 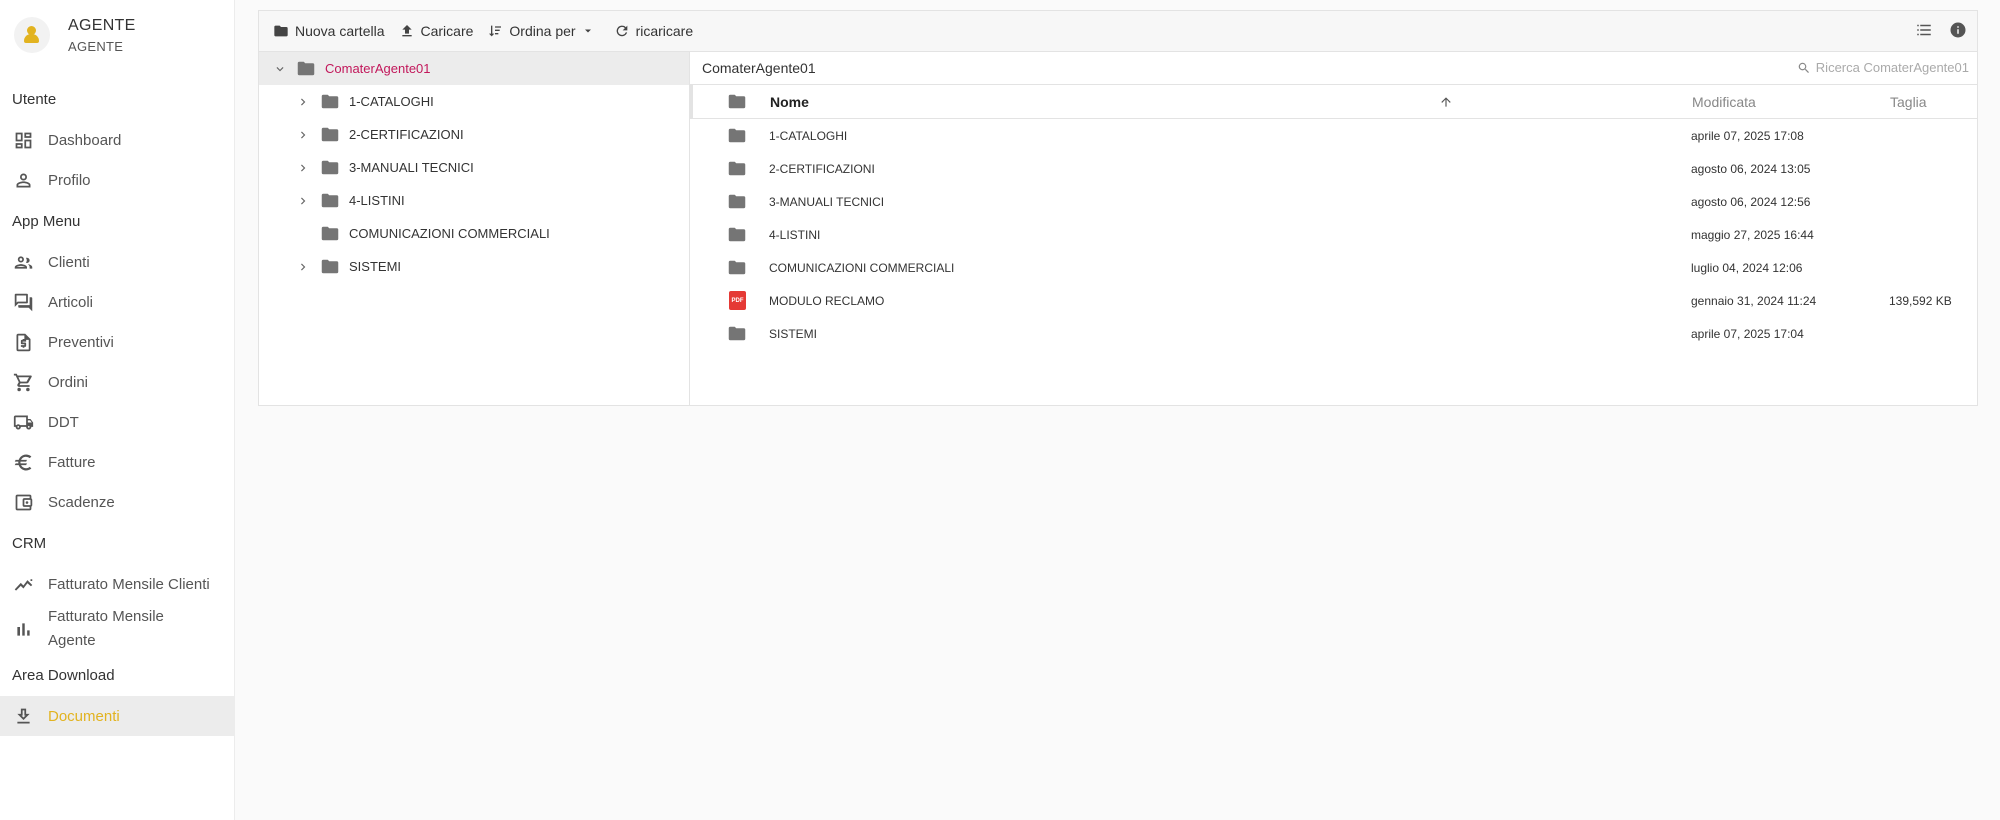 I want to click on column-header-size: Taglia, so click(x=1908, y=102).